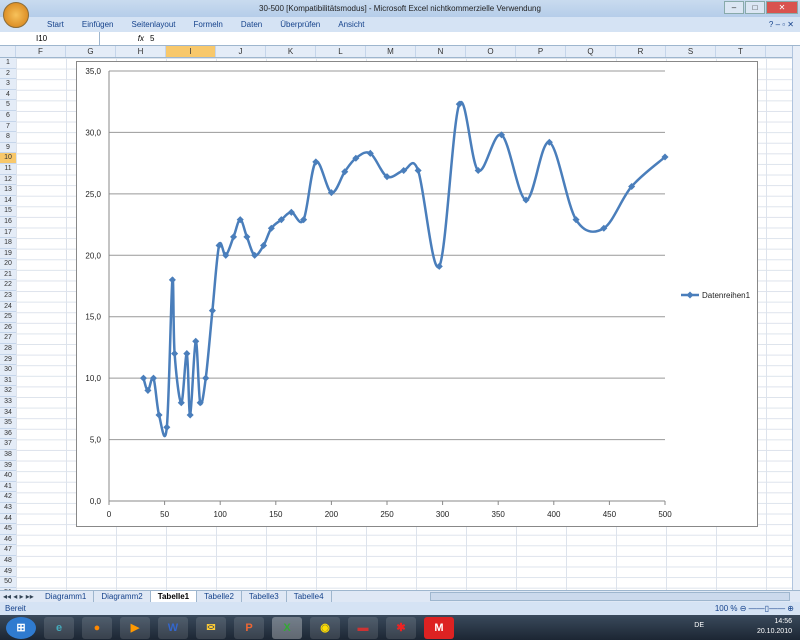 This screenshot has width=800, height=640. What do you see at coordinates (8, 105) in the screenshot?
I see `row-header: 5` at bounding box center [8, 105].